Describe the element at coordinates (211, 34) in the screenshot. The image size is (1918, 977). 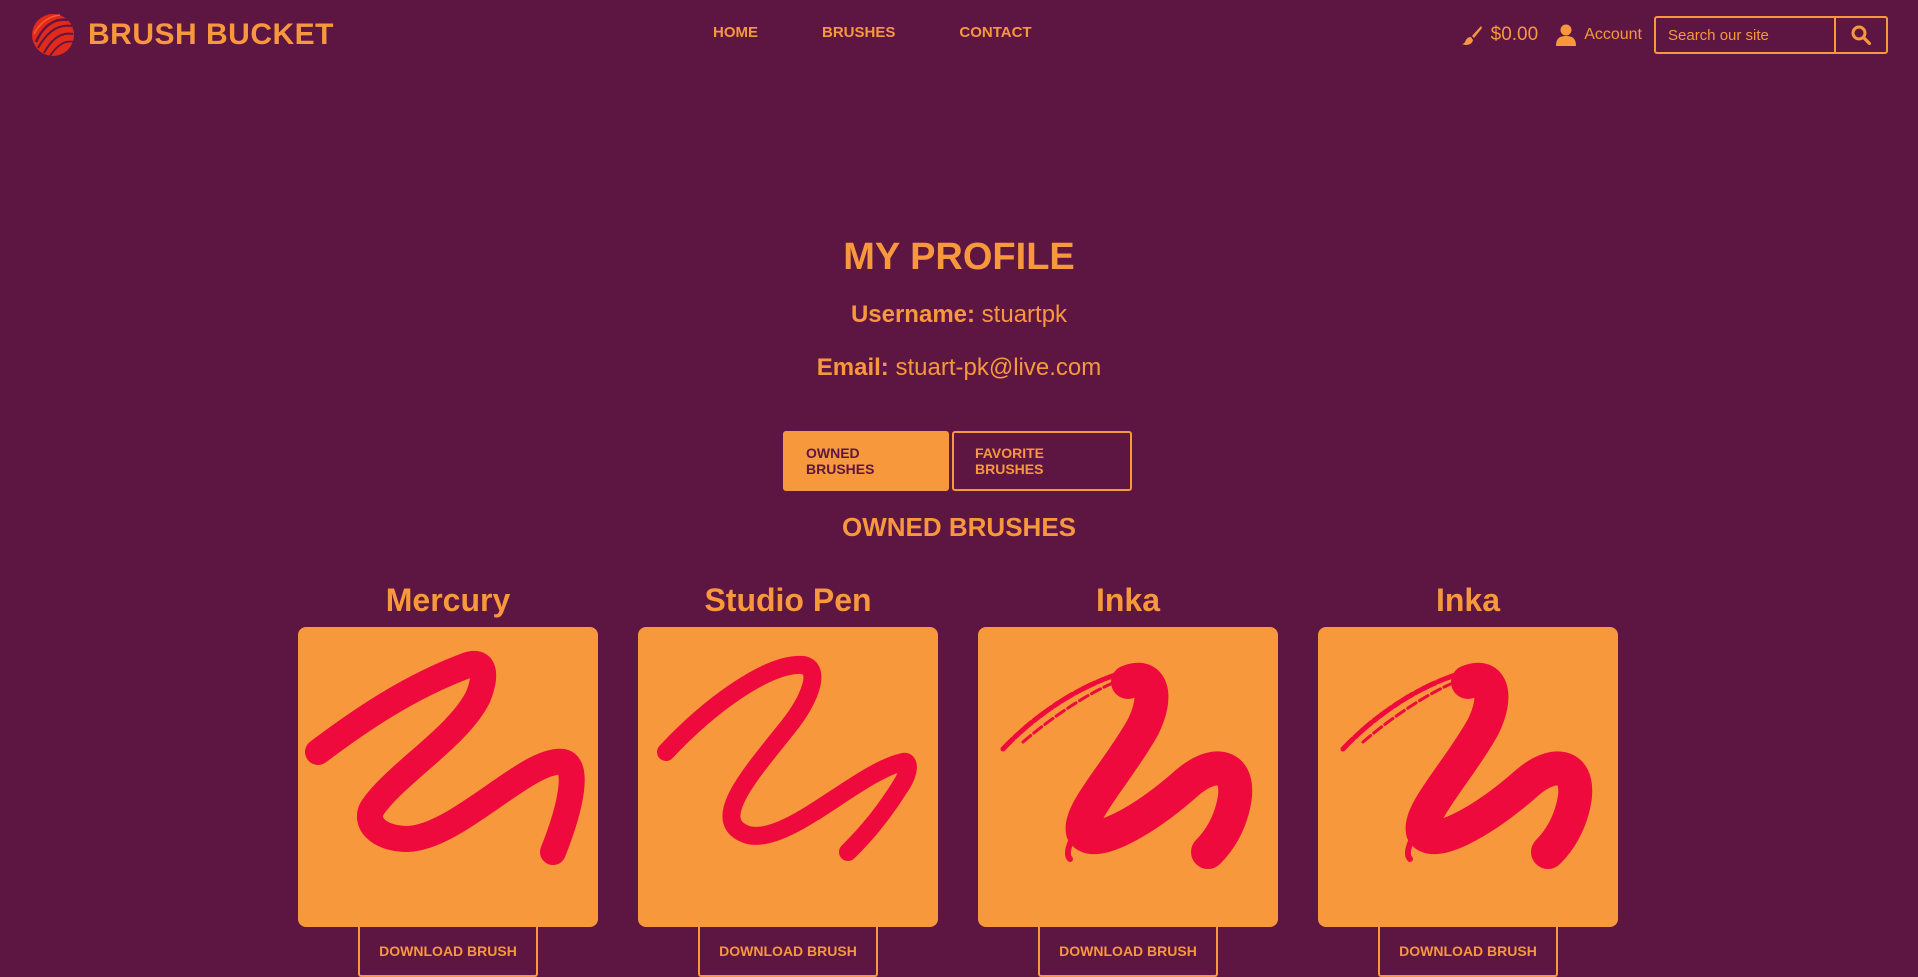
I see `brand-name: BRUSH BUCKET` at that location.